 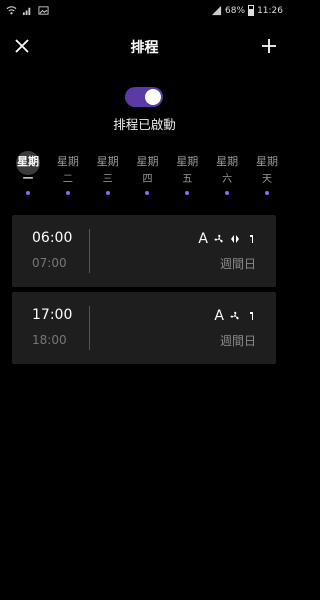 I want to click on day-label-line2: 二, so click(x=67, y=179).